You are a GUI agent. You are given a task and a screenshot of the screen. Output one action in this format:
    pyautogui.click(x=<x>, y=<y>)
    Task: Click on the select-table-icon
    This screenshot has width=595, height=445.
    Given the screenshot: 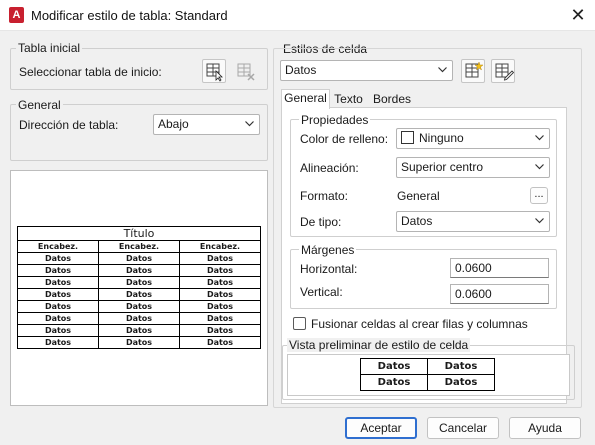 What is the action you would take?
    pyautogui.click(x=214, y=72)
    